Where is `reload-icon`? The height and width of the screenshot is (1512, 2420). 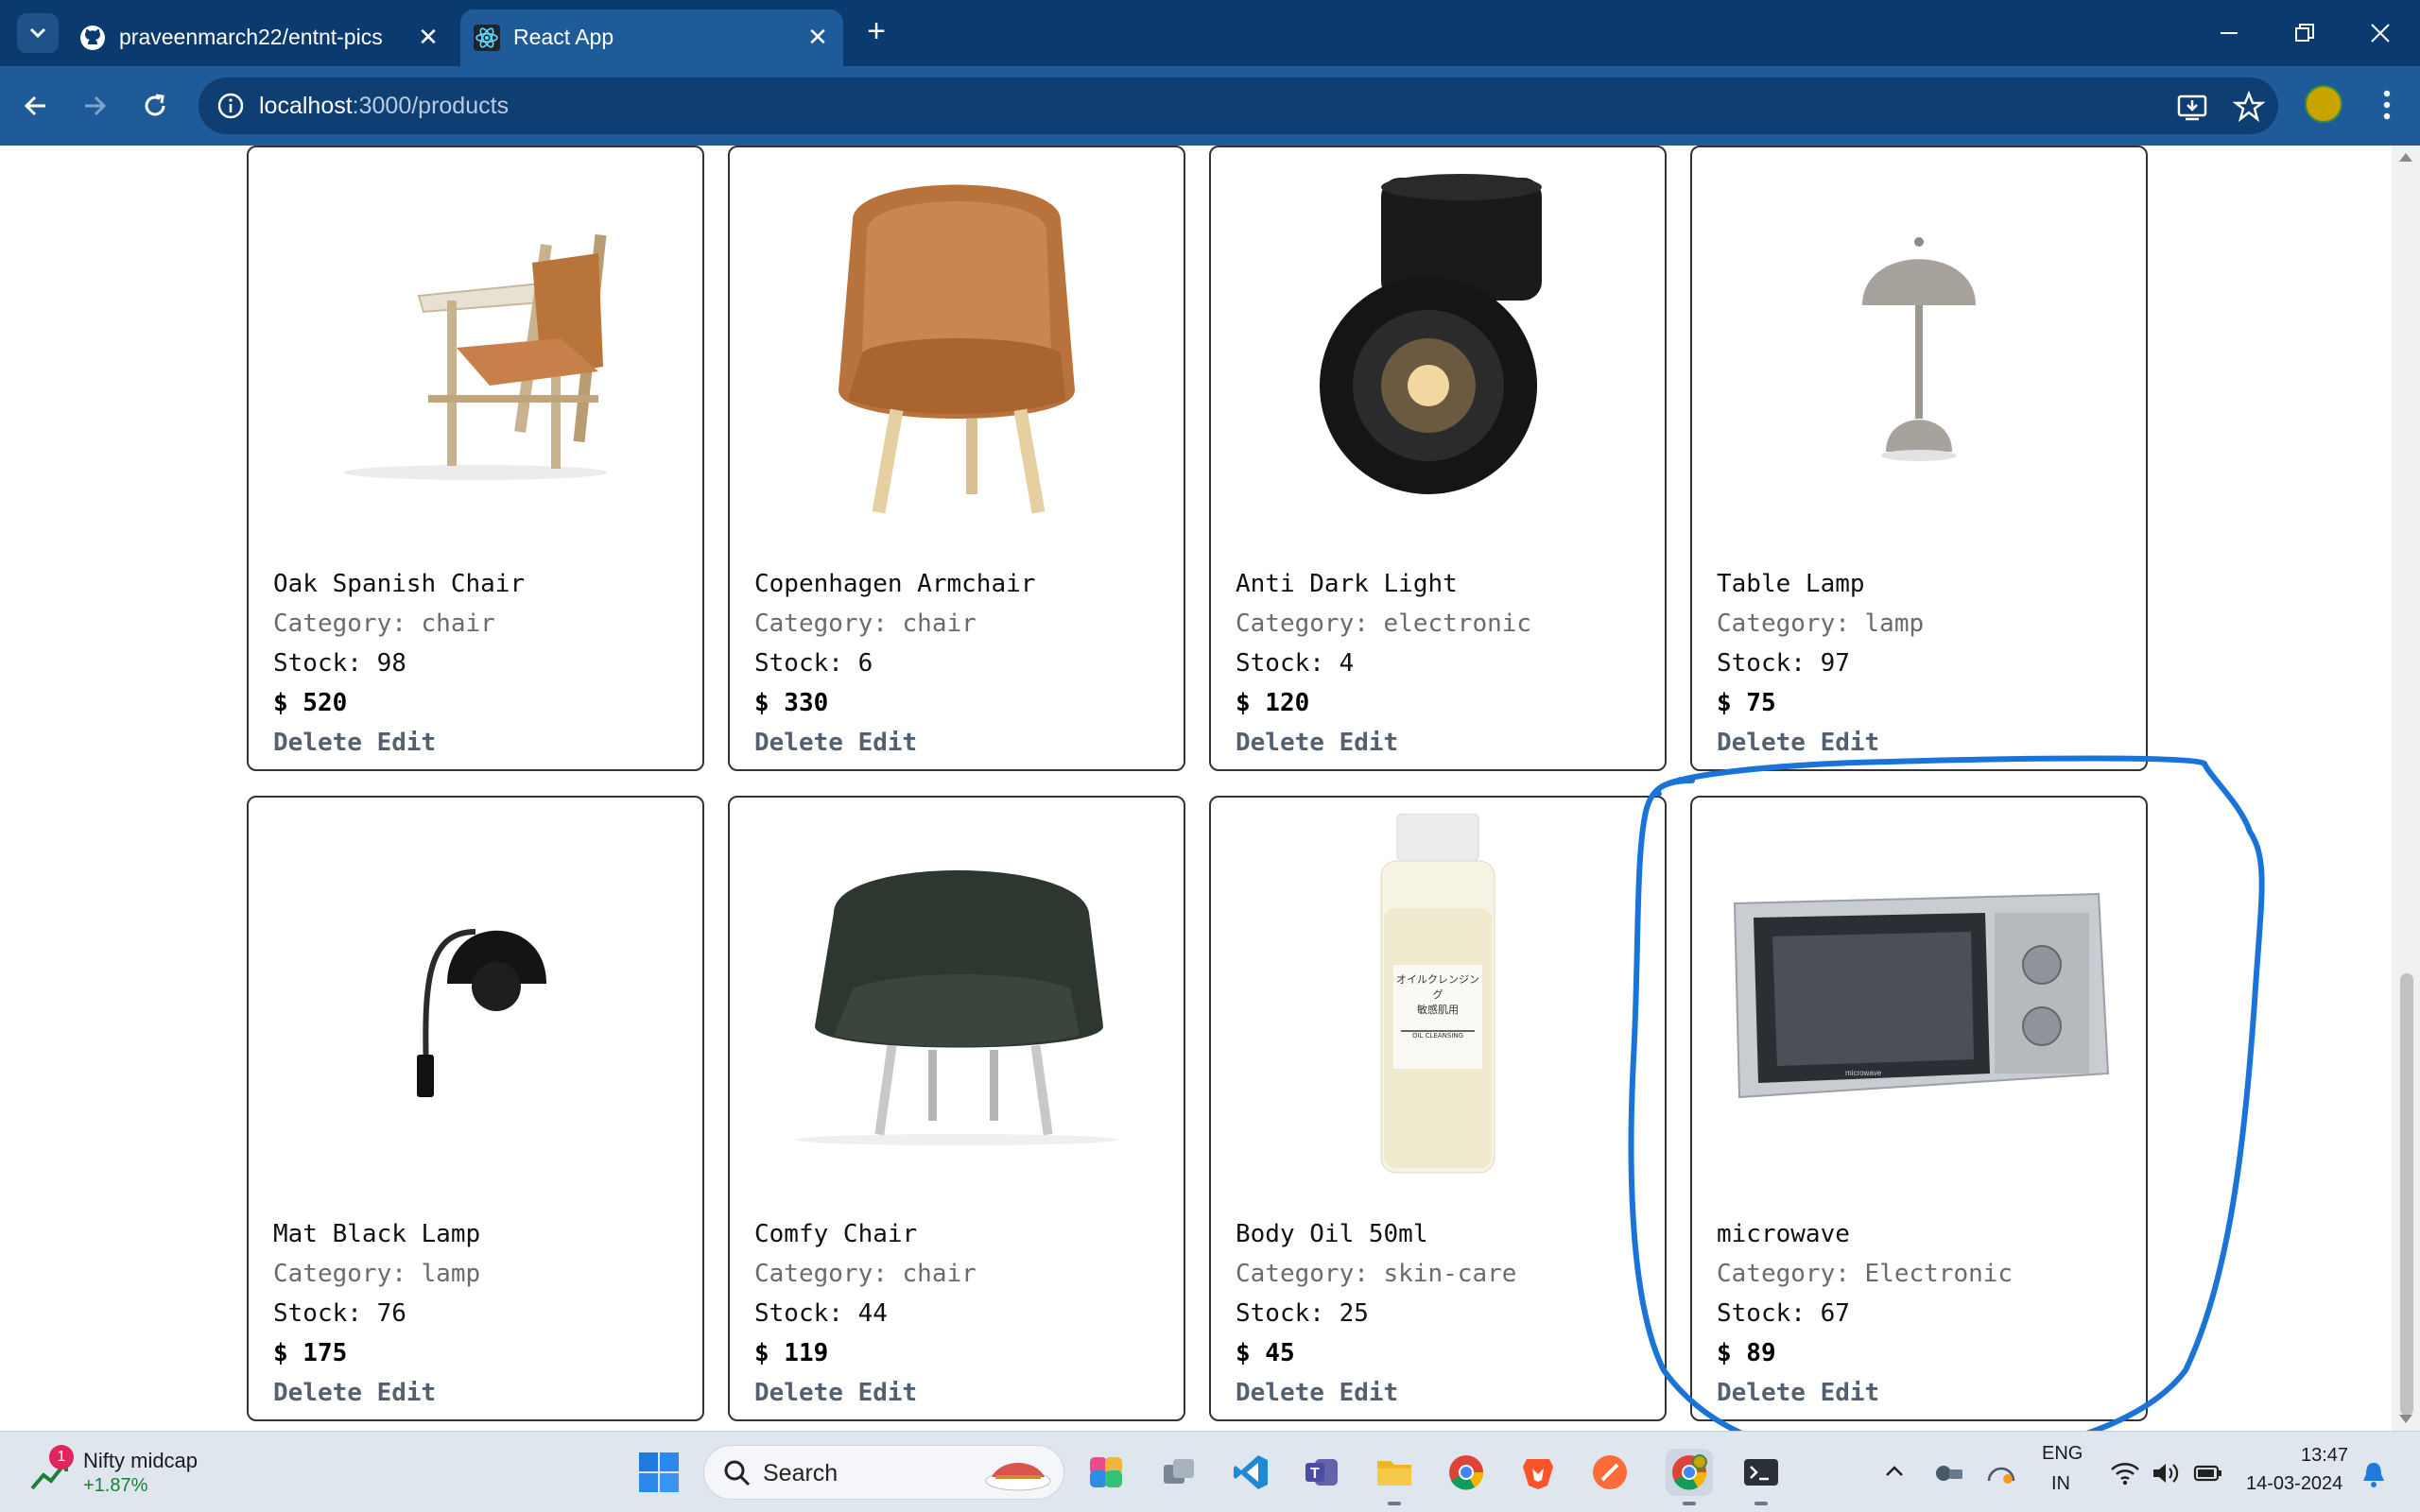
reload-icon is located at coordinates (155, 105).